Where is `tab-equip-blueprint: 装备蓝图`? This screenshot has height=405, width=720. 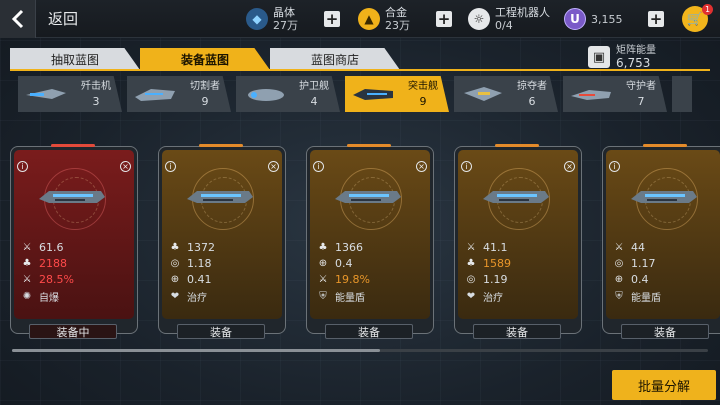
tab-equip-blueprint: 装备蓝图 is located at coordinates (205, 59).